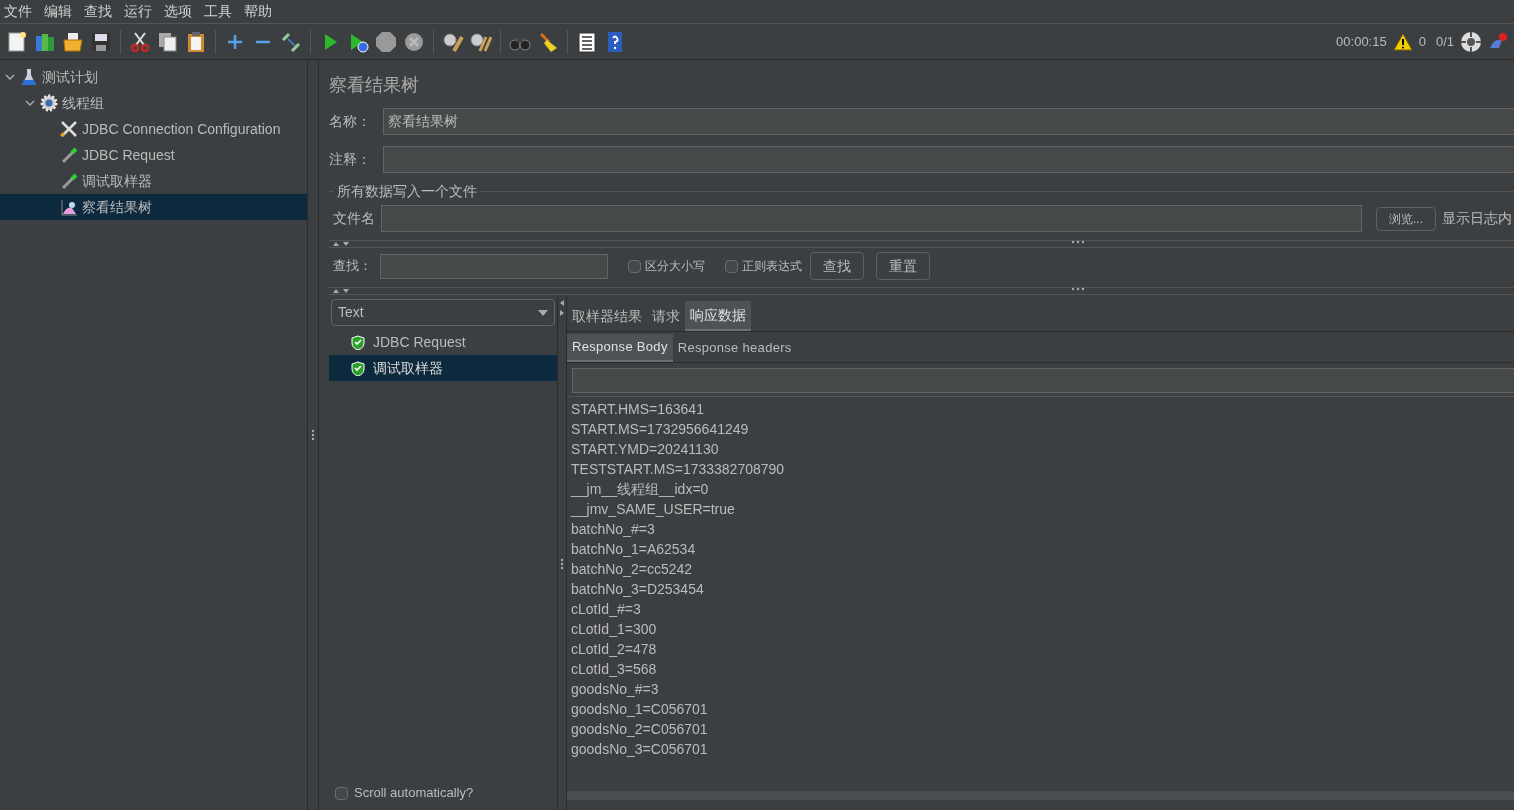 This screenshot has height=810, width=1514. Describe the element at coordinates (98, 11) in the screenshot. I see `menu-item: 查找` at that location.